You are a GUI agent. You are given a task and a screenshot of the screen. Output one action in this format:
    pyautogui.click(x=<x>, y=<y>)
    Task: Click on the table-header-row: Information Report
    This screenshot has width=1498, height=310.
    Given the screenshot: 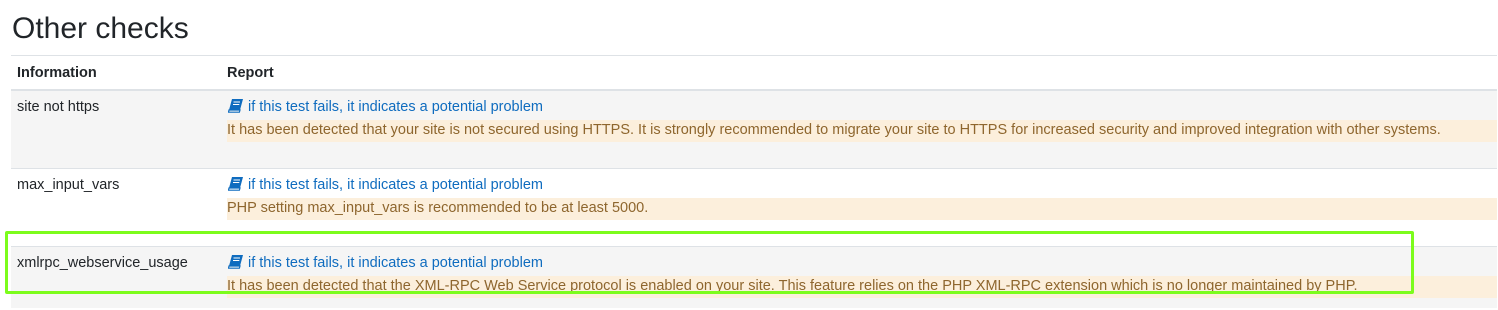 What is the action you would take?
    pyautogui.click(x=754, y=73)
    